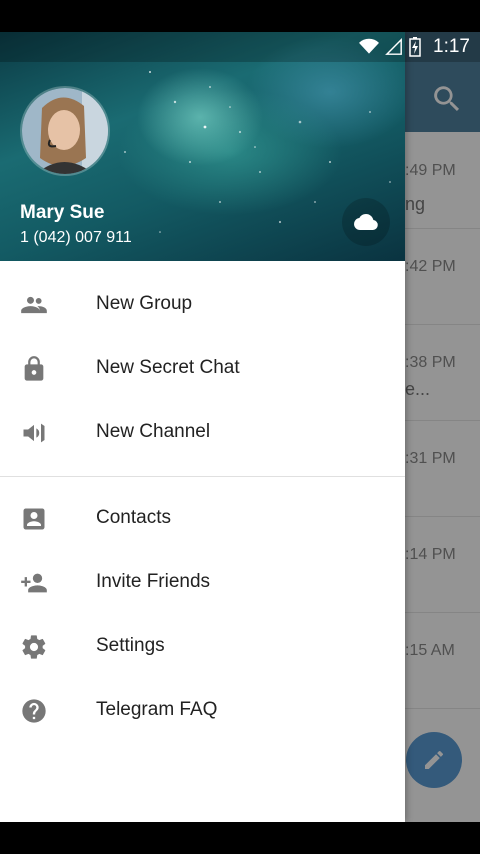 The height and width of the screenshot is (854, 480). I want to click on cloud-icon, so click(366, 222).